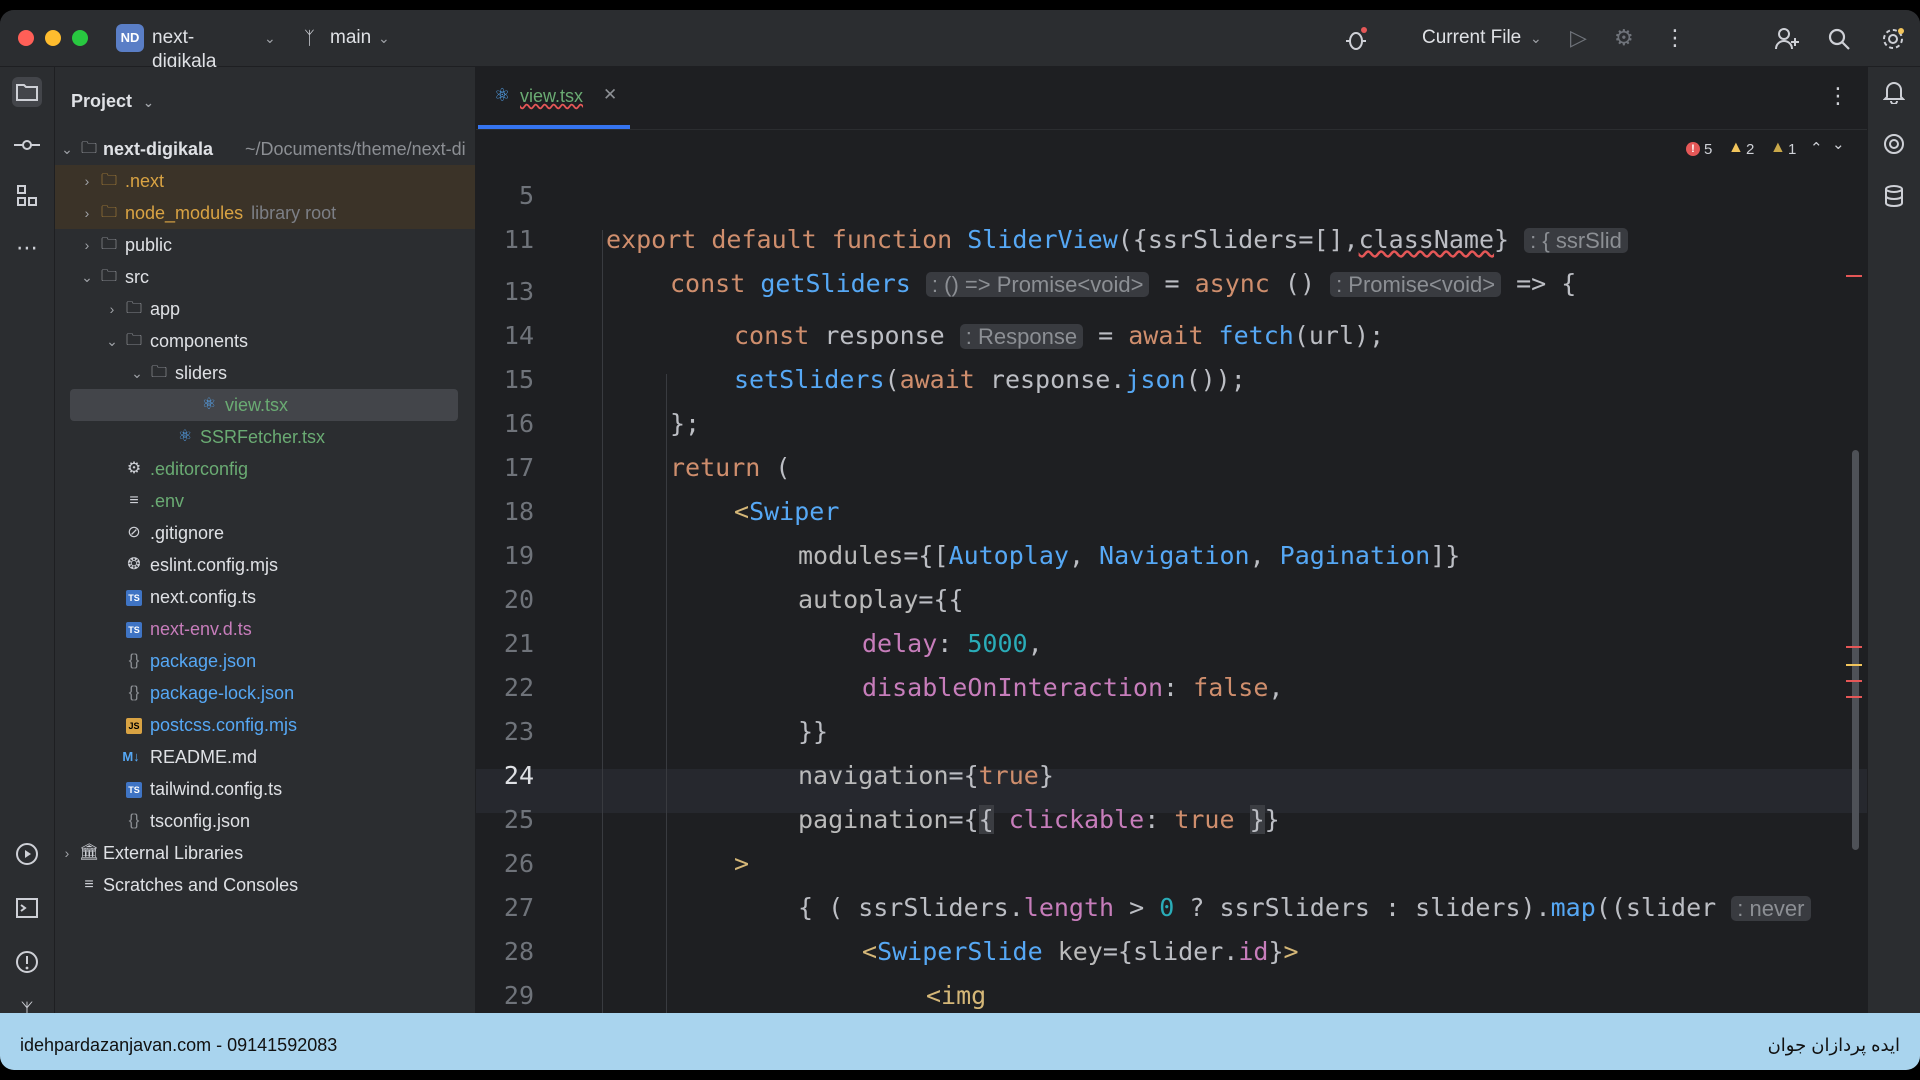 The width and height of the screenshot is (1920, 1080). I want to click on run-icon: ▷, so click(1578, 38).